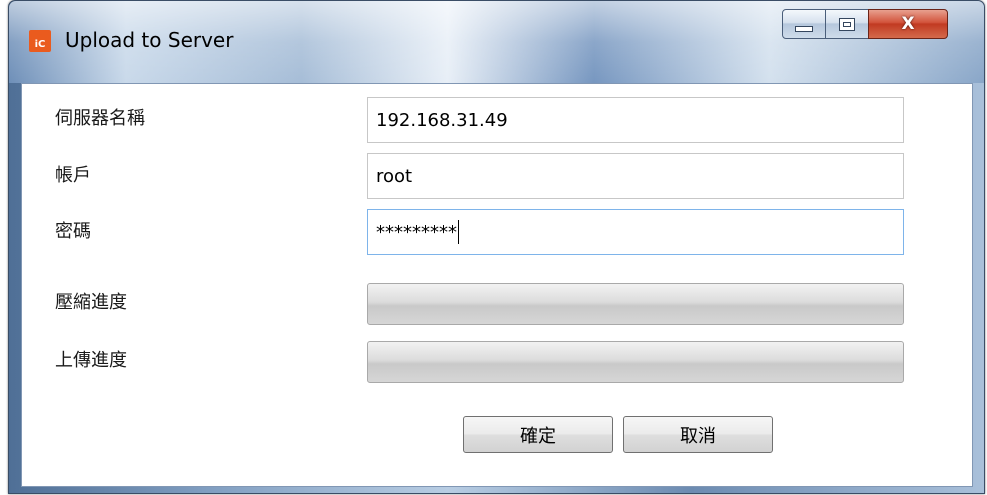 The width and height of the screenshot is (987, 495). What do you see at coordinates (635, 120) in the screenshot?
I see `server-name-input: 192.168.31.49` at bounding box center [635, 120].